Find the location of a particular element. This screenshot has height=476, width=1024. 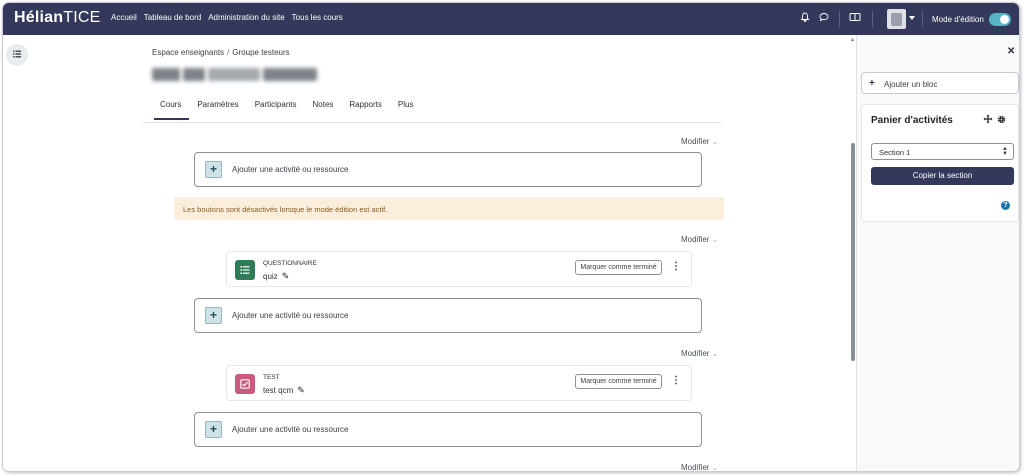

activity-name: test qcm is located at coordinates (278, 390).